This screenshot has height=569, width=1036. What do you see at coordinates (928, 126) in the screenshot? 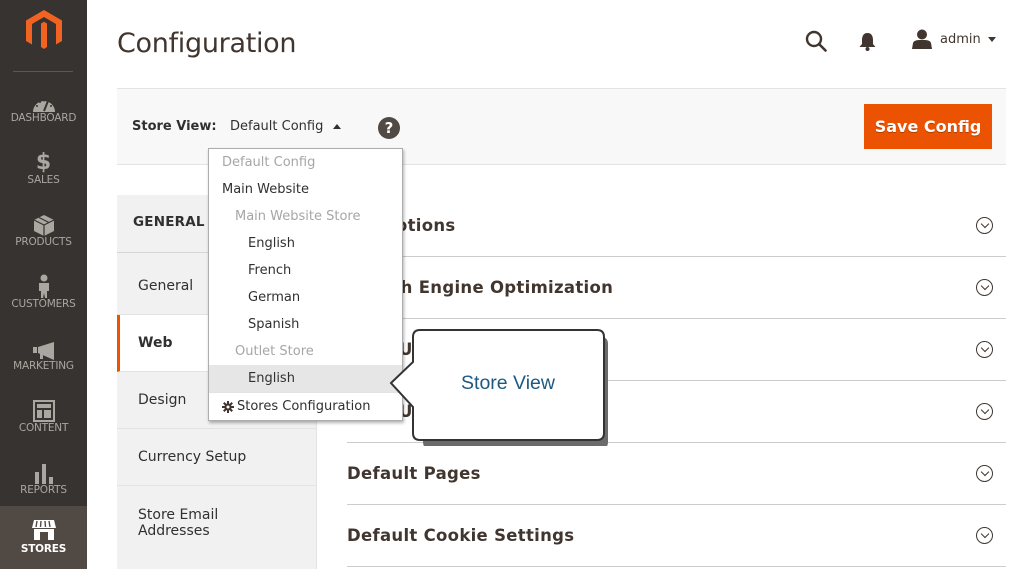
I see `save-config-button: Save Config` at bounding box center [928, 126].